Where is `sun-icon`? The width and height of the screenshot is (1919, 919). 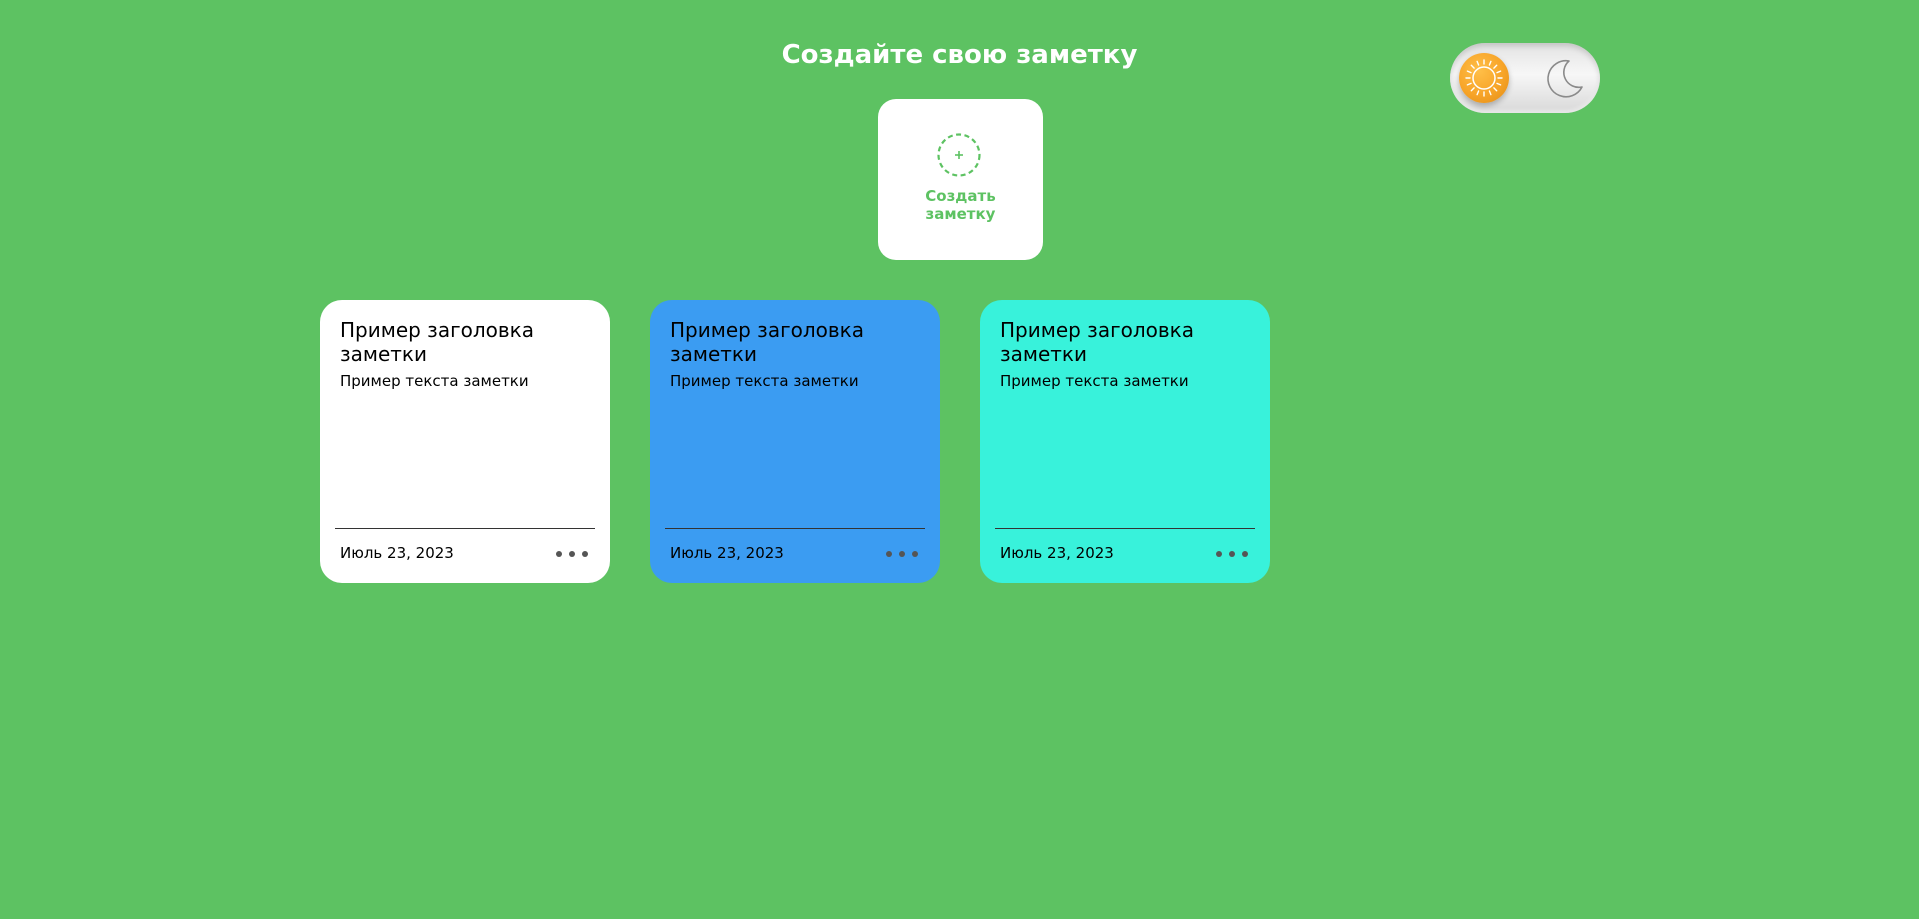 sun-icon is located at coordinates (1484, 78).